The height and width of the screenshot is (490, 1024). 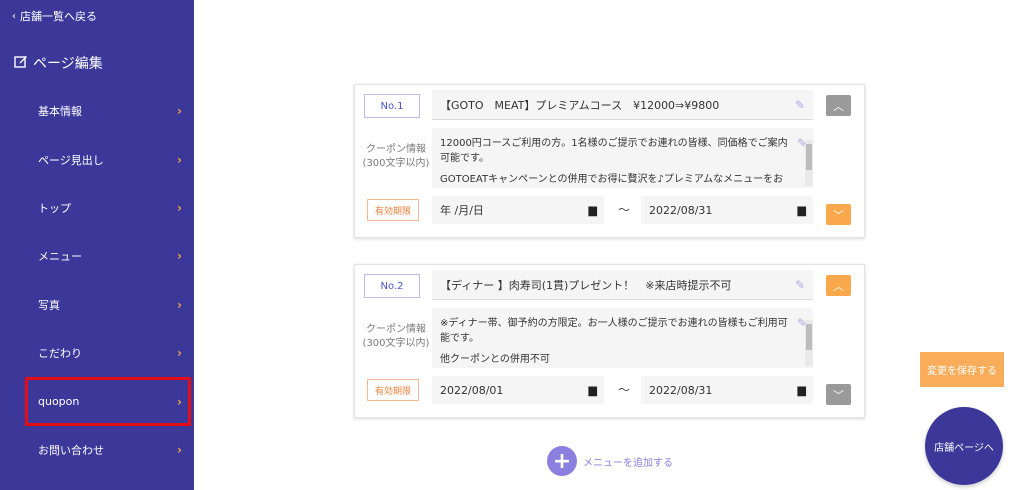 I want to click on sidebar-item-label: 写真, so click(x=49, y=305).